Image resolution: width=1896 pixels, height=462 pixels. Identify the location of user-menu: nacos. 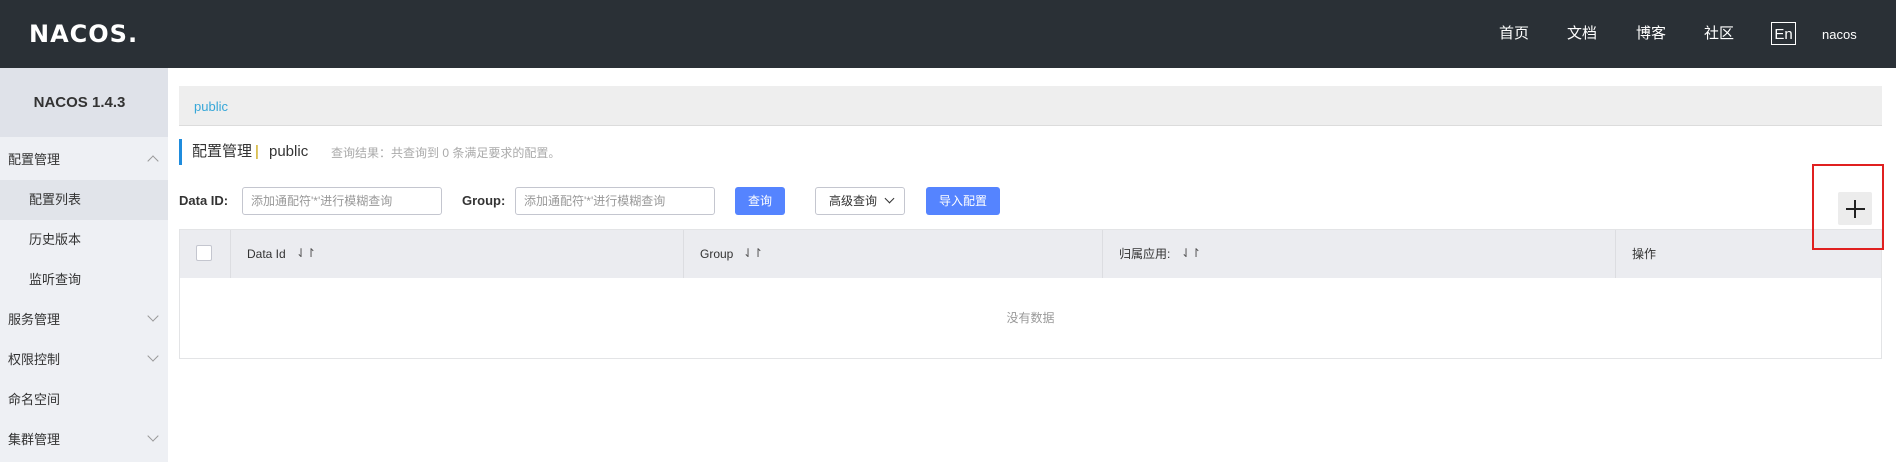
(1839, 35).